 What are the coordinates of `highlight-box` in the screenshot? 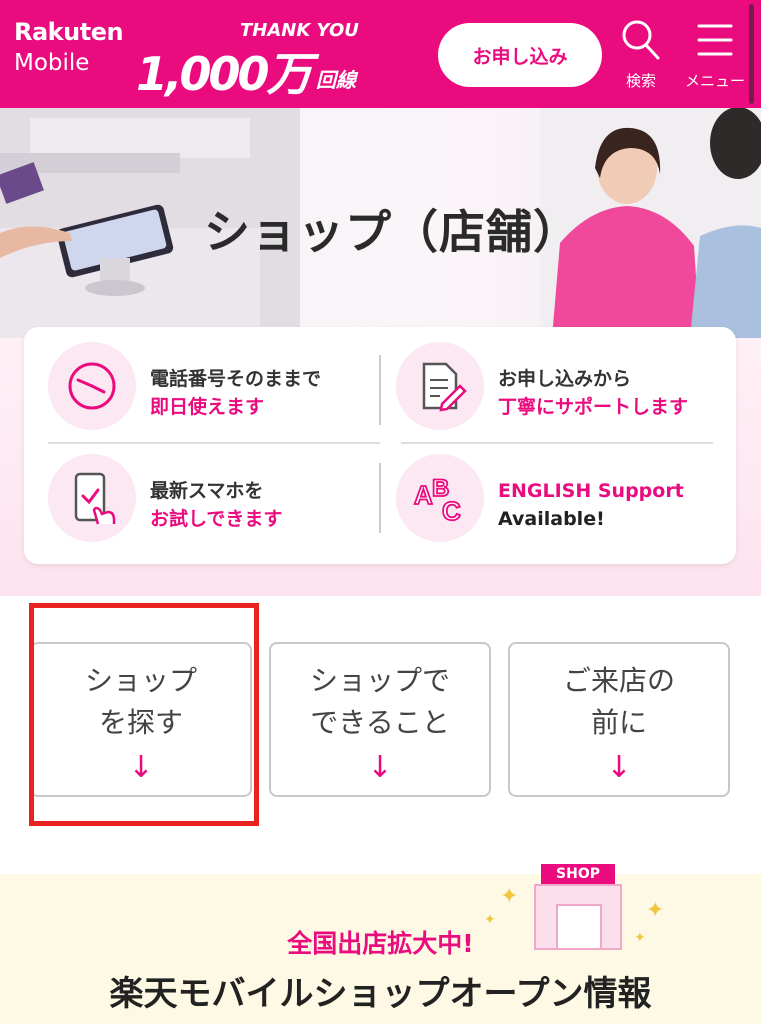 It's located at (144, 714).